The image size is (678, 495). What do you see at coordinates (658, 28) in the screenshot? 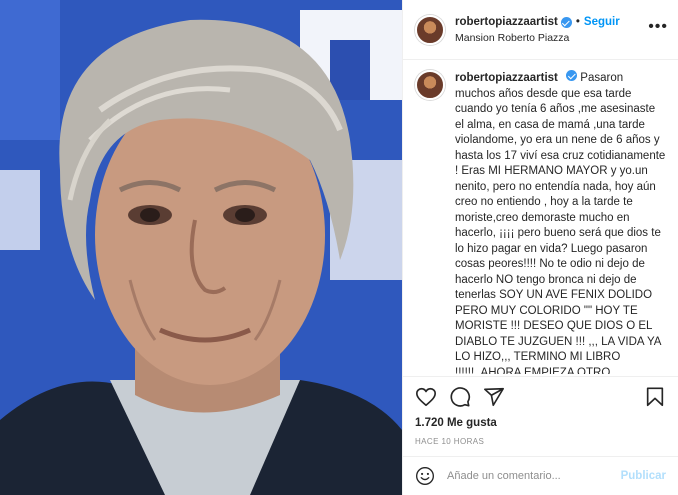
I see `more-options-icon: •••` at bounding box center [658, 28].